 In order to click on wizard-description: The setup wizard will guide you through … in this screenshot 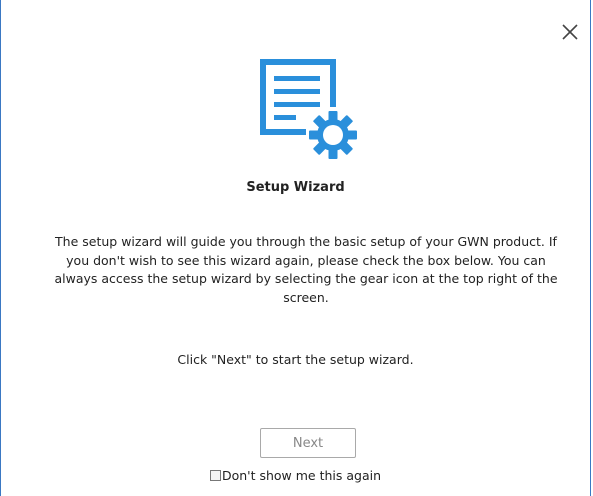, I will do `click(306, 269)`.